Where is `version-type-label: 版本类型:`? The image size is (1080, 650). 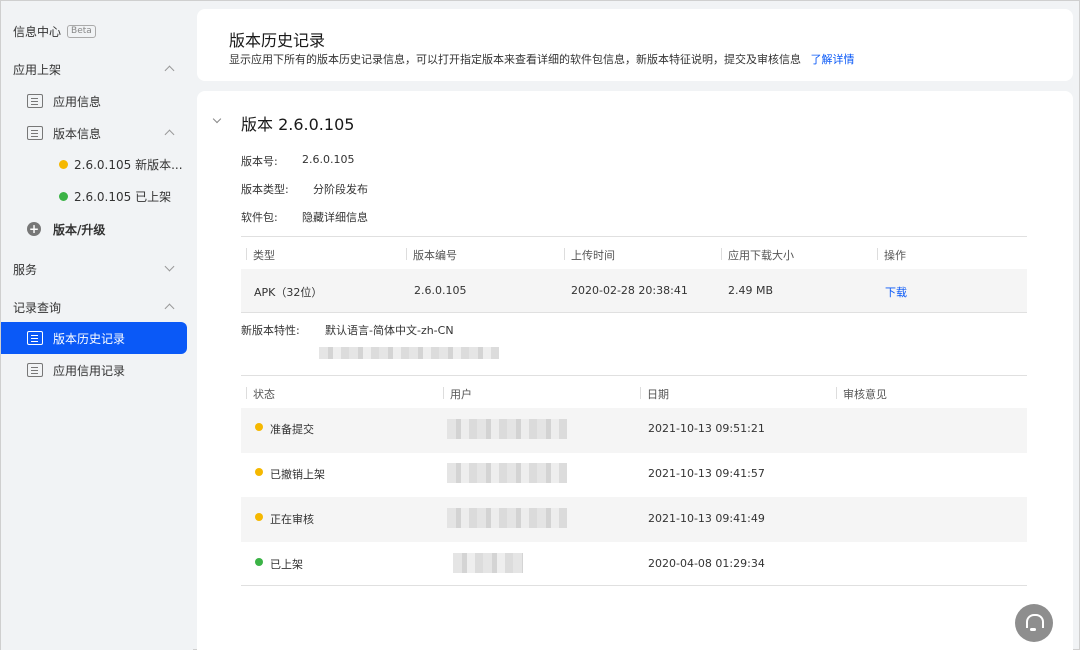 version-type-label: 版本类型: is located at coordinates (265, 189).